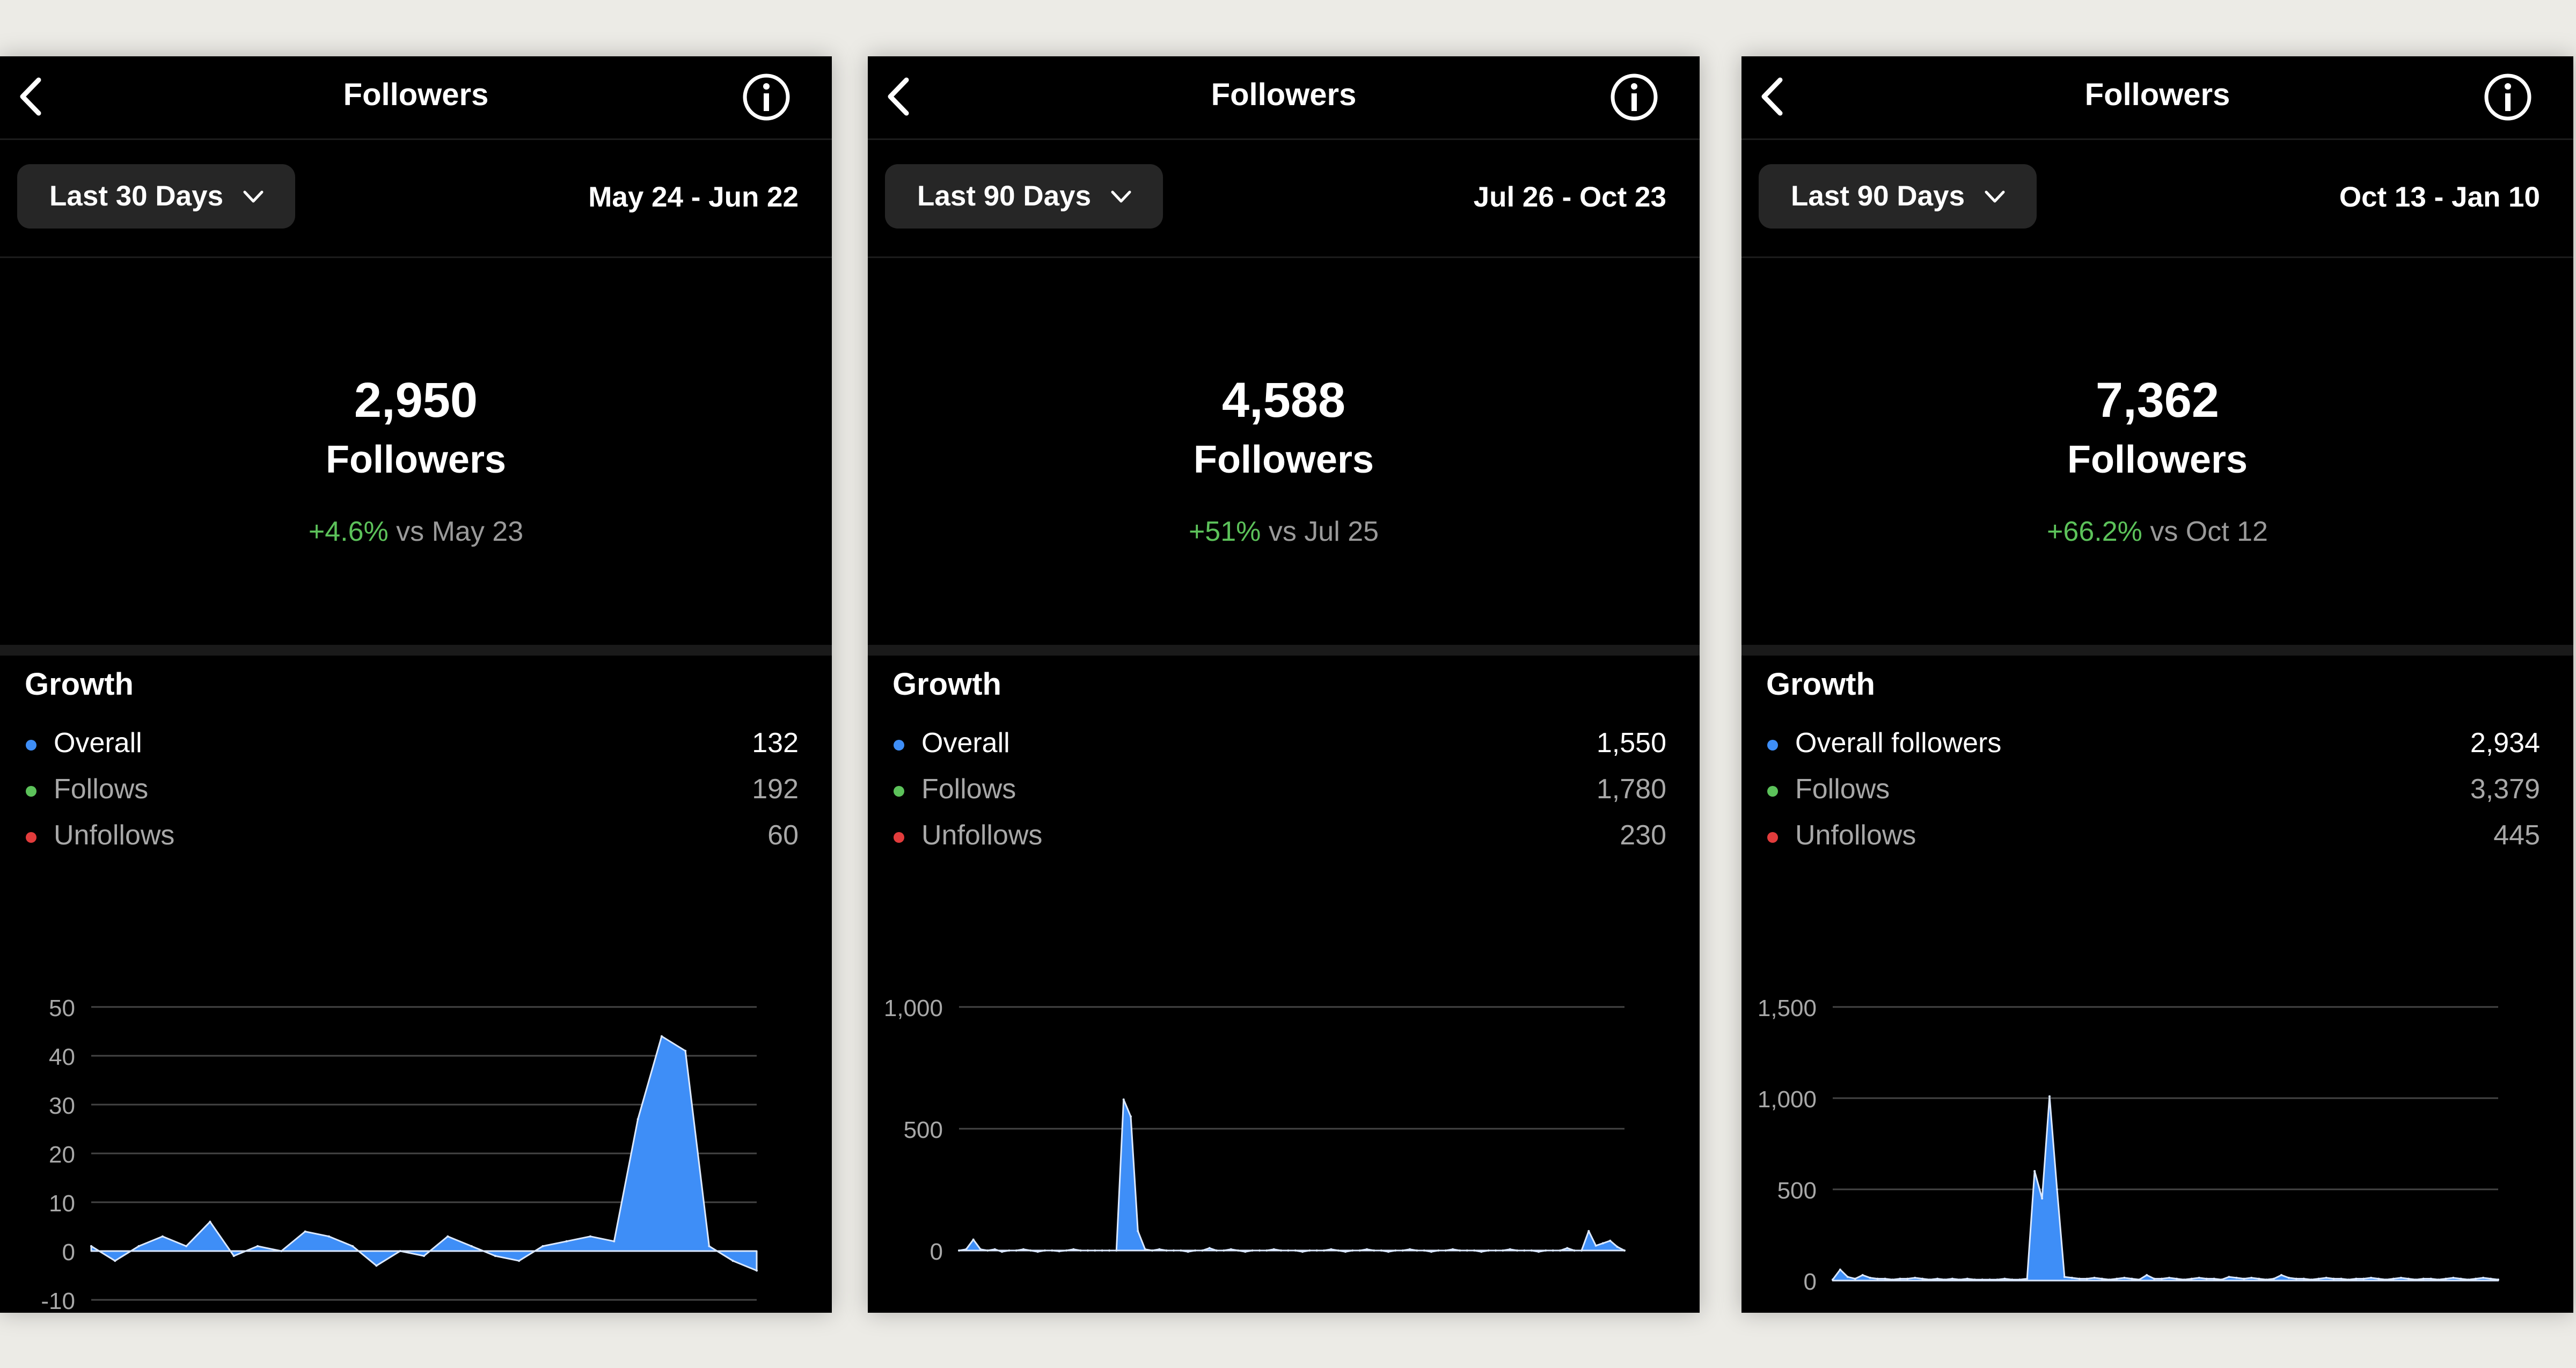 Image resolution: width=2576 pixels, height=1368 pixels. I want to click on period-dropdown-label: Last 90 Days, so click(1878, 196).